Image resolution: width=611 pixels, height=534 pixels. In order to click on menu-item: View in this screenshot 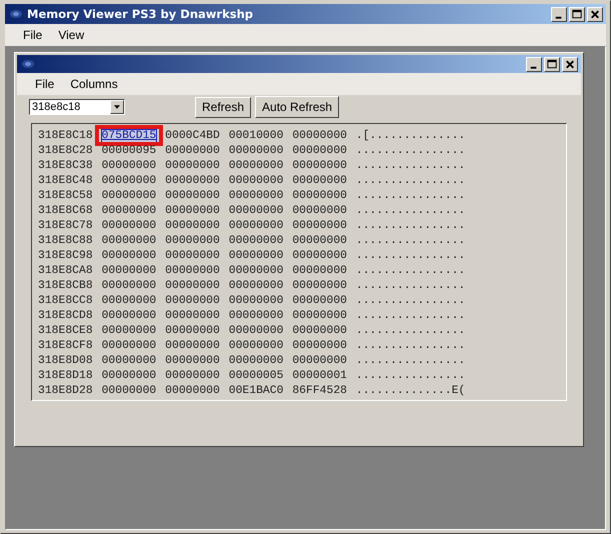, I will do `click(71, 35)`.